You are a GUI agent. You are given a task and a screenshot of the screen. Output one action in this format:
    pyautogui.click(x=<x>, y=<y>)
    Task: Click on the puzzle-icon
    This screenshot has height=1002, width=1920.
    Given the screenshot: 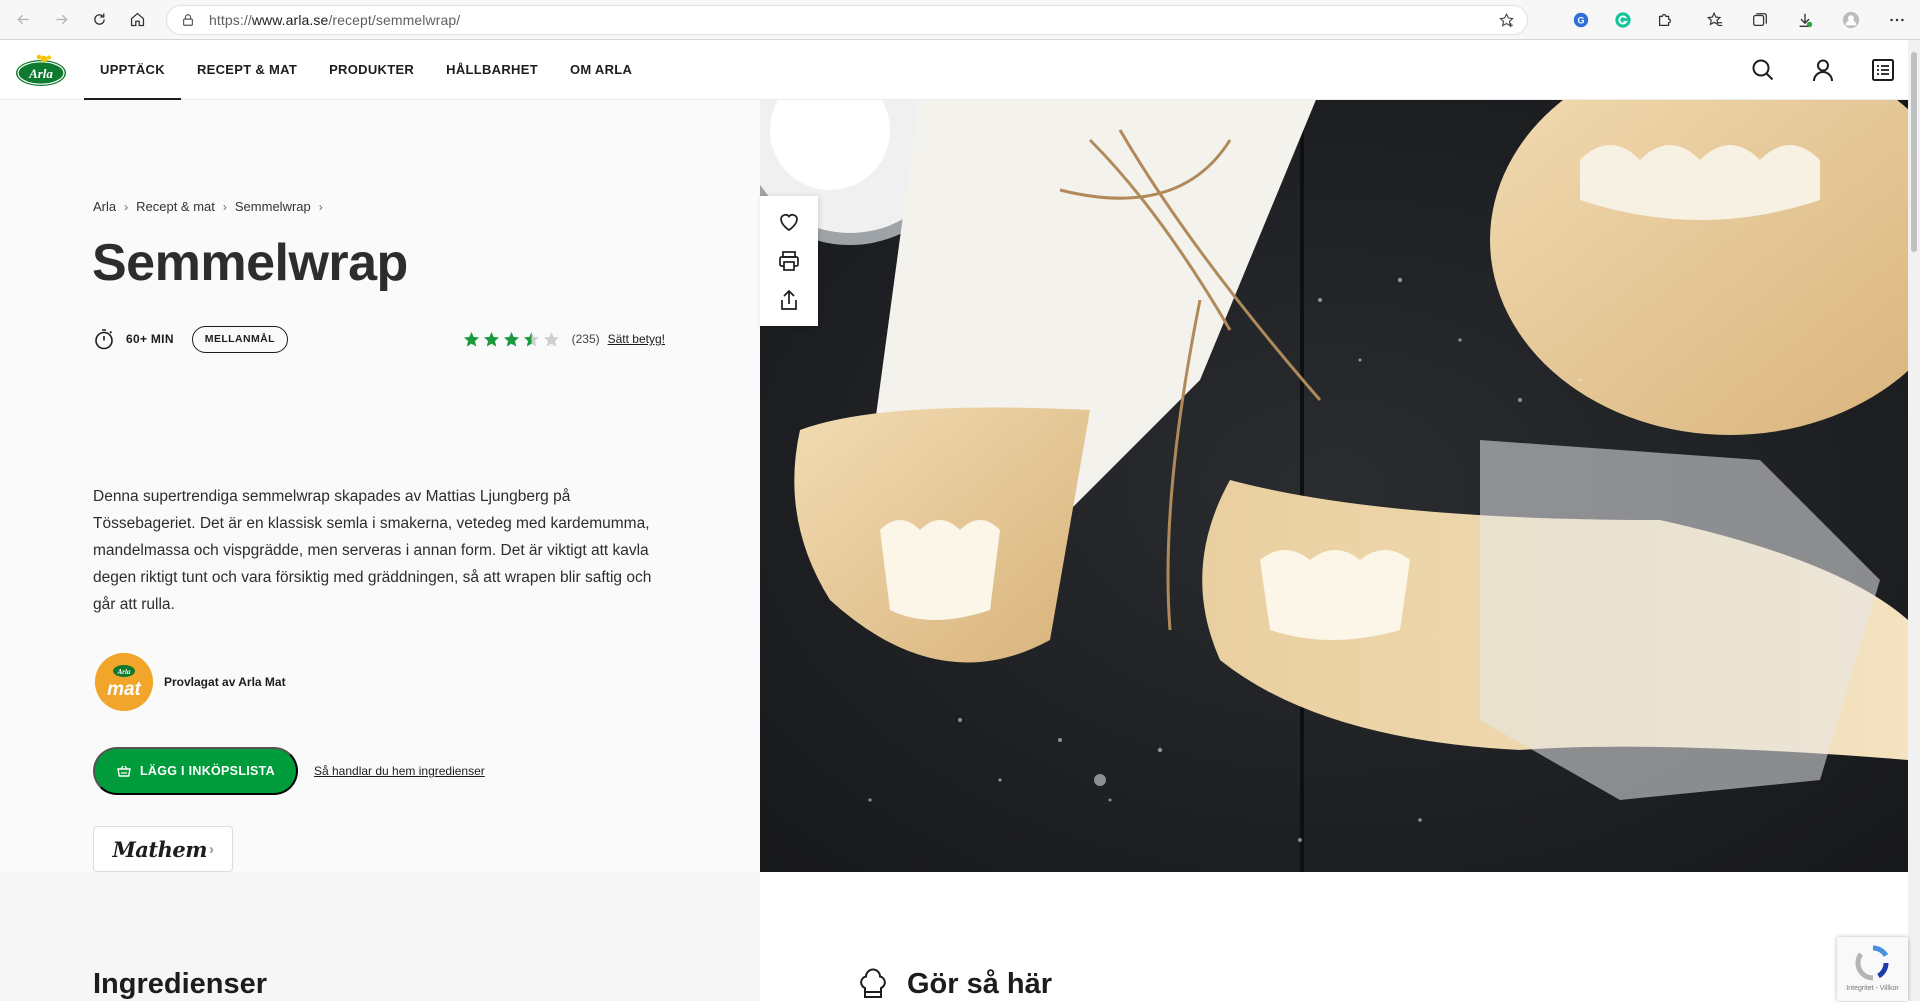 What is the action you would take?
    pyautogui.click(x=1665, y=20)
    